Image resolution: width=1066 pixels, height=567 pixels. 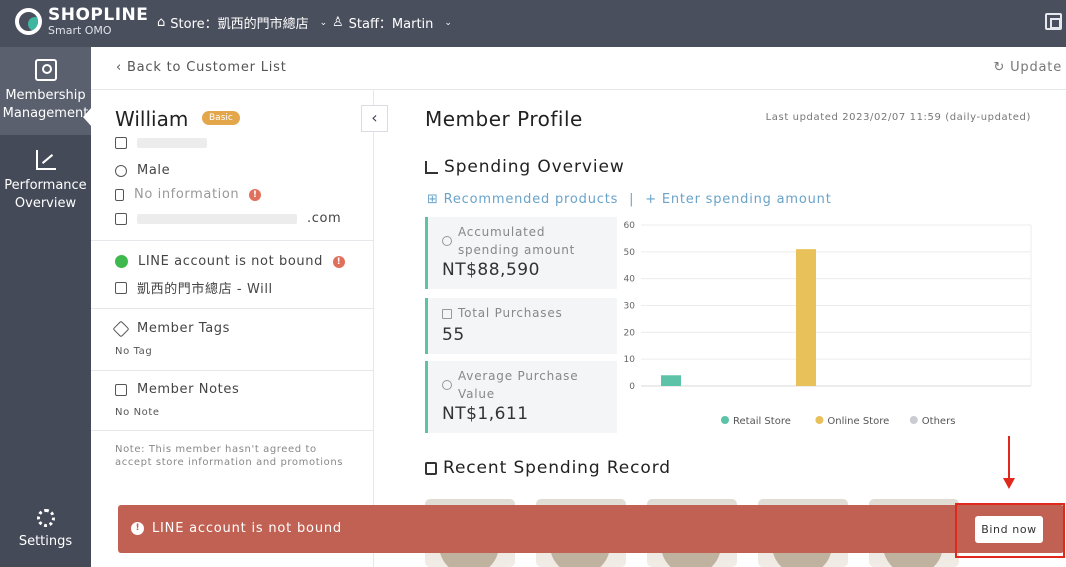 I want to click on store-selector: ⌂ Store：凱西的門市總店 ⌄, so click(x=242, y=22).